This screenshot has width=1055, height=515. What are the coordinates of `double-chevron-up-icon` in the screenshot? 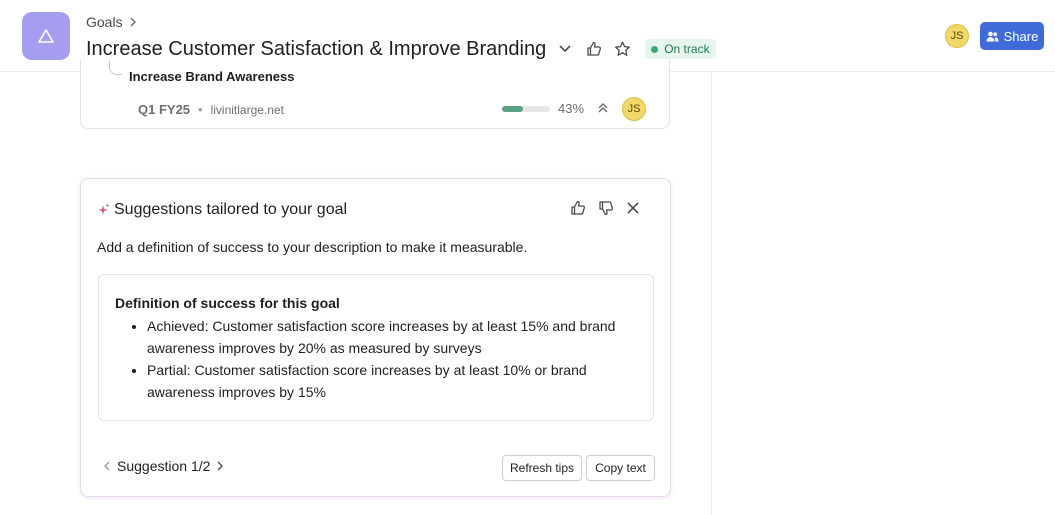 It's located at (603, 108).